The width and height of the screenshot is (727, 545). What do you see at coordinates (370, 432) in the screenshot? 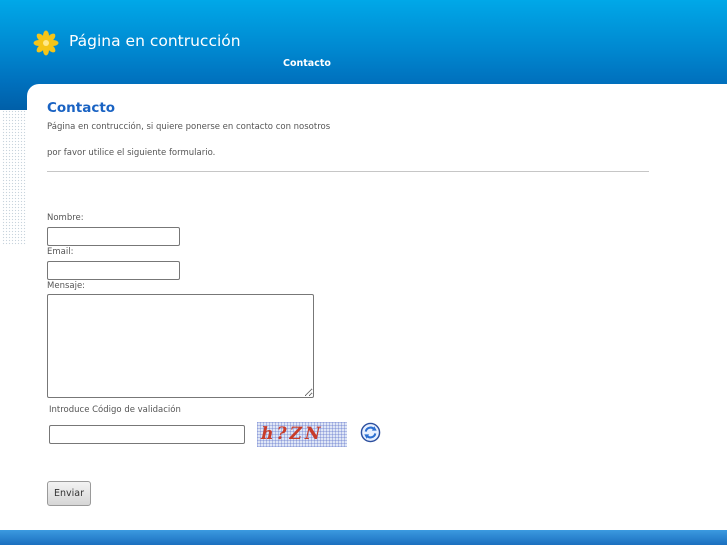
I see `refresh-icon` at bounding box center [370, 432].